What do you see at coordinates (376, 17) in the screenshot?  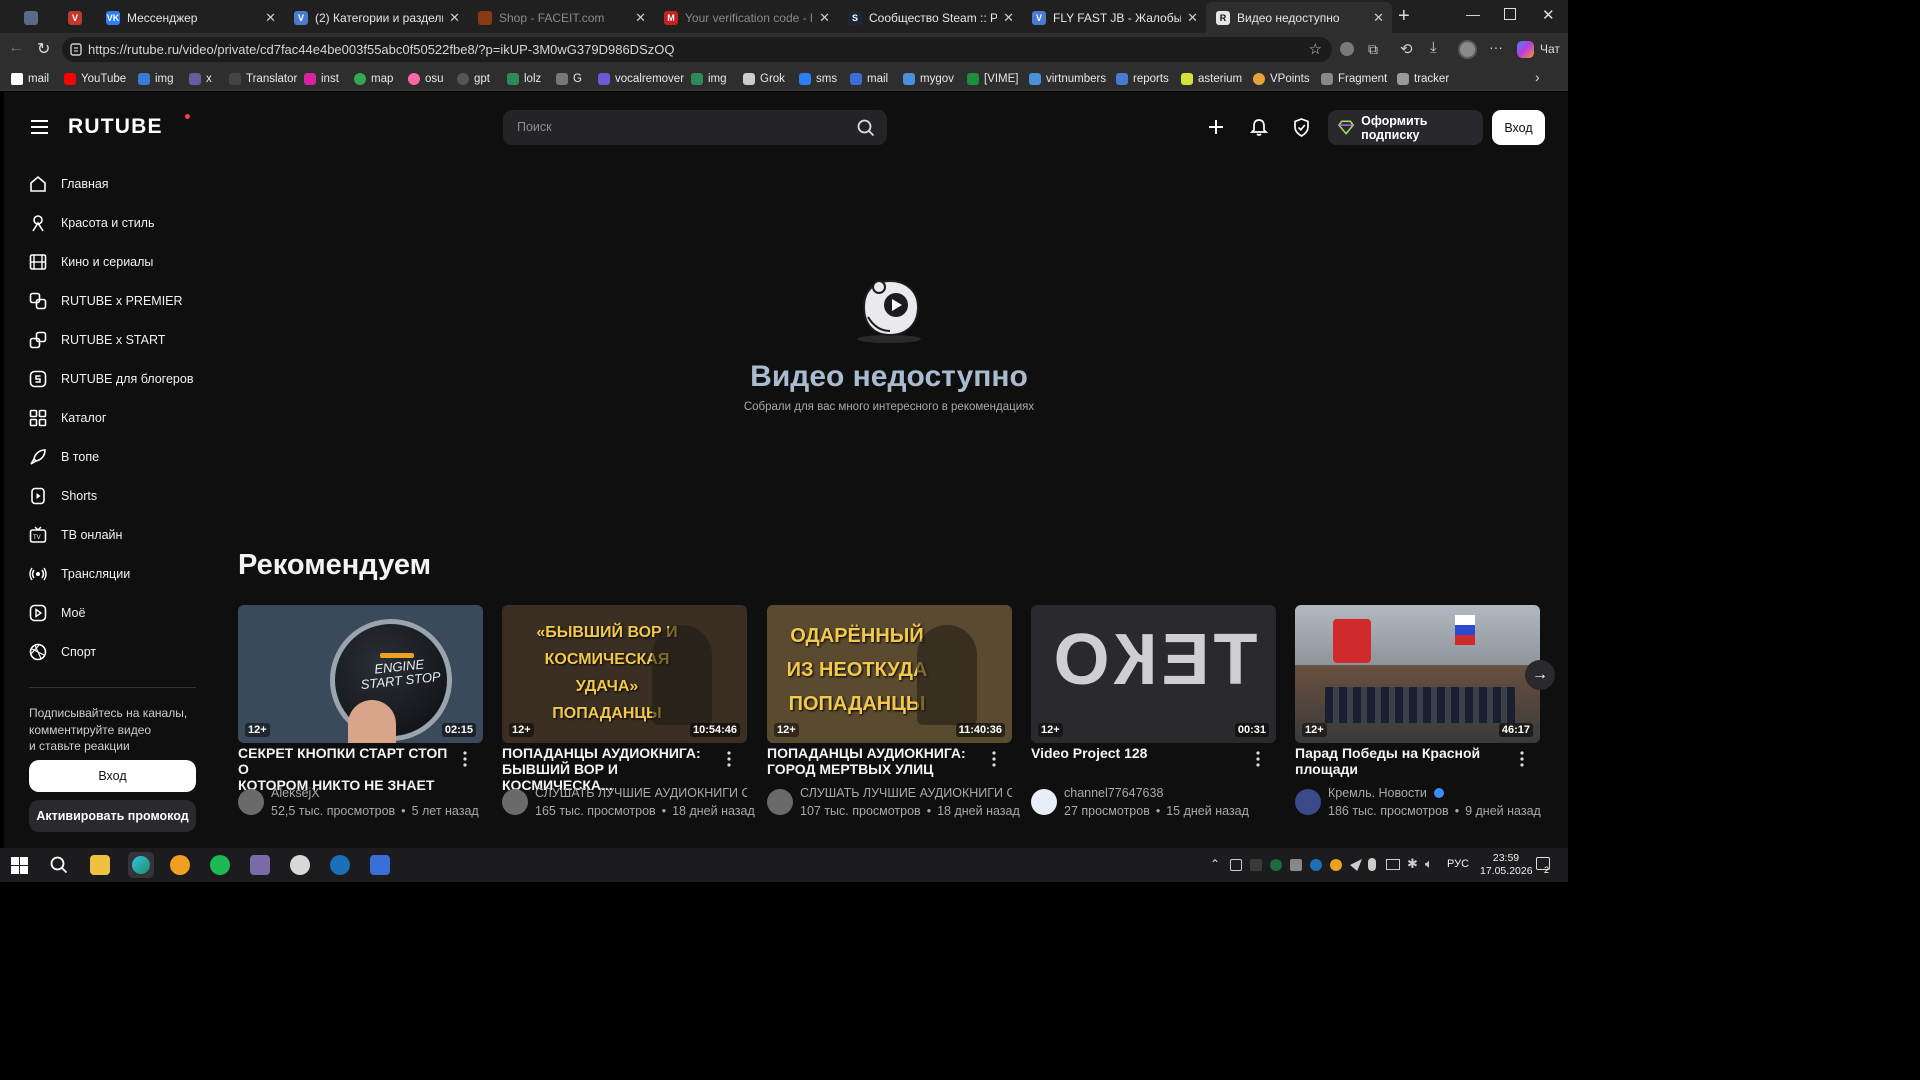 I see `browser-tab: V (2) Категории и разделы - Vim ✕` at bounding box center [376, 17].